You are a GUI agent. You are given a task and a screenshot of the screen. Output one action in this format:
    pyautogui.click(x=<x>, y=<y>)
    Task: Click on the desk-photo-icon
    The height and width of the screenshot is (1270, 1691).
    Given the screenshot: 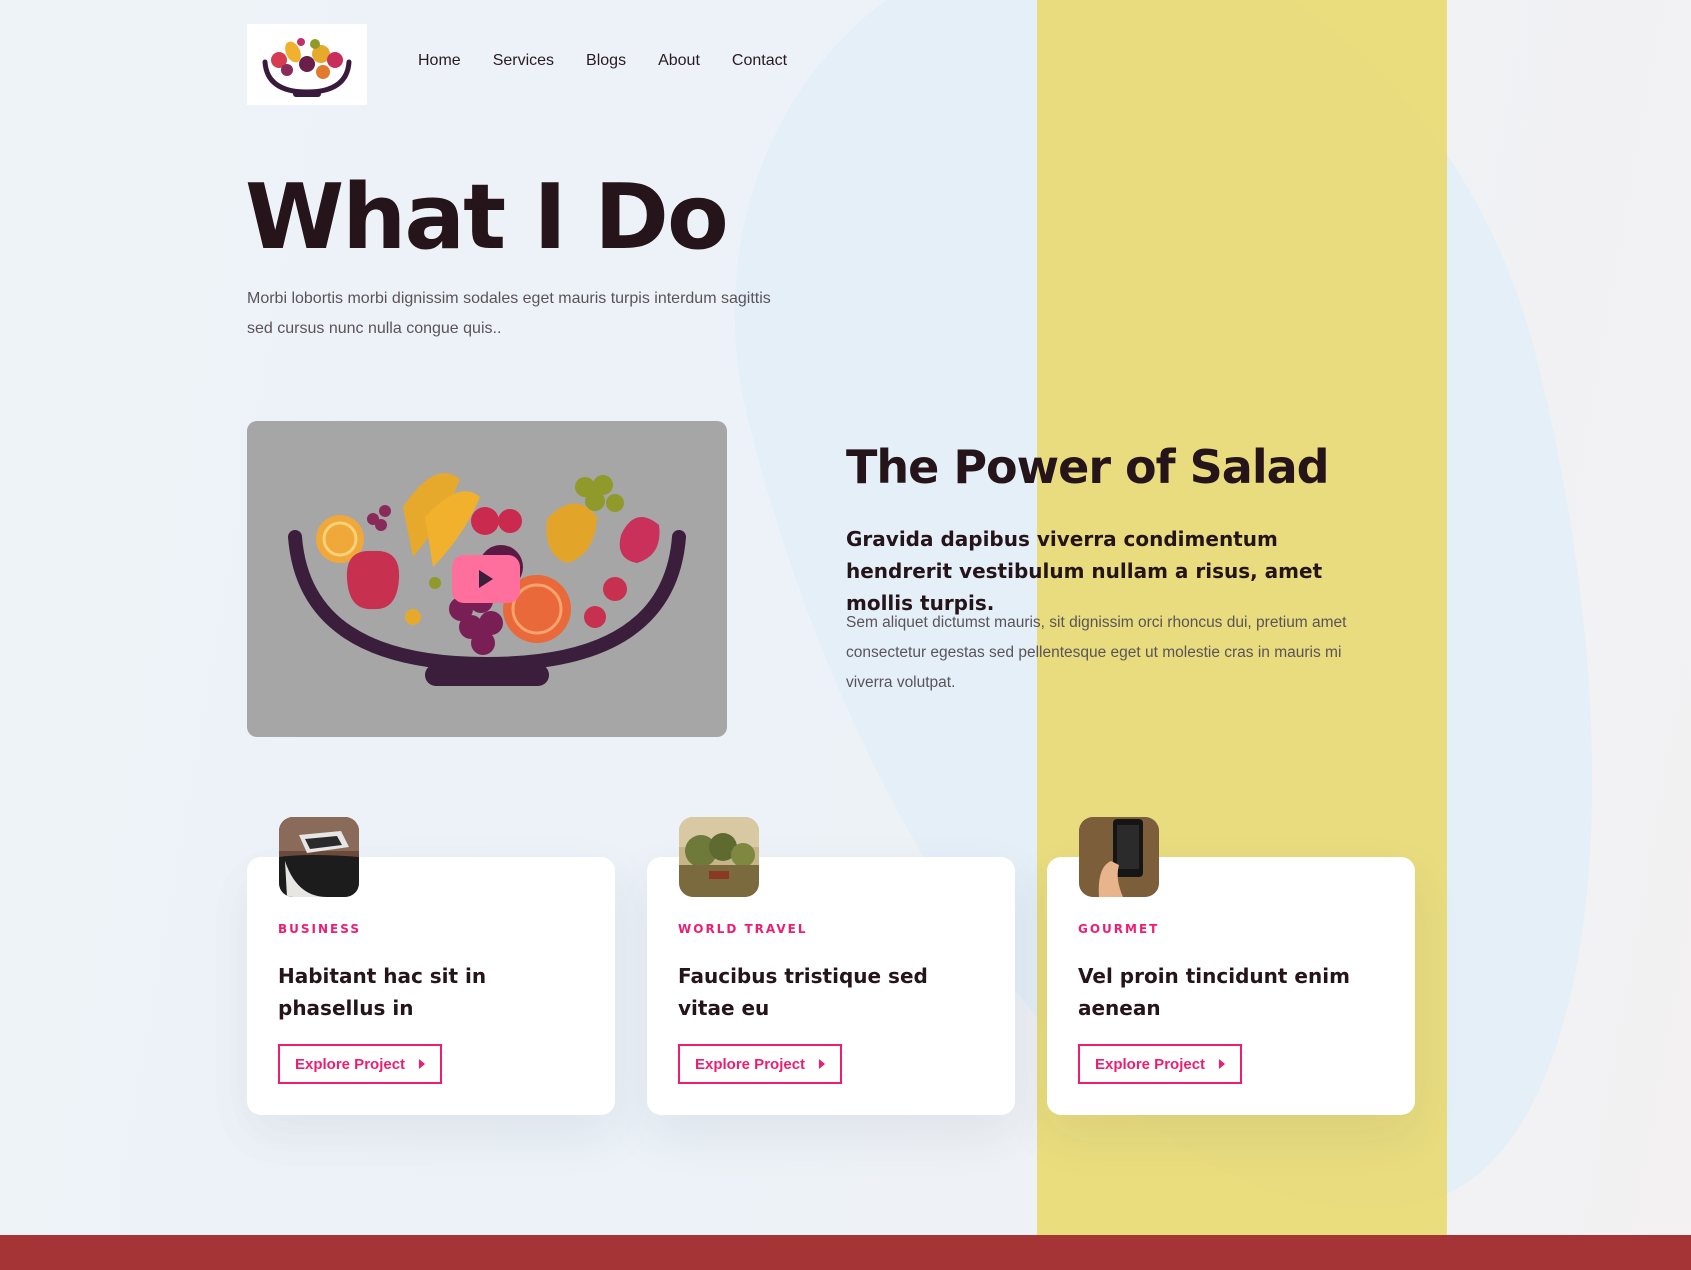 What is the action you would take?
    pyautogui.click(x=319, y=857)
    